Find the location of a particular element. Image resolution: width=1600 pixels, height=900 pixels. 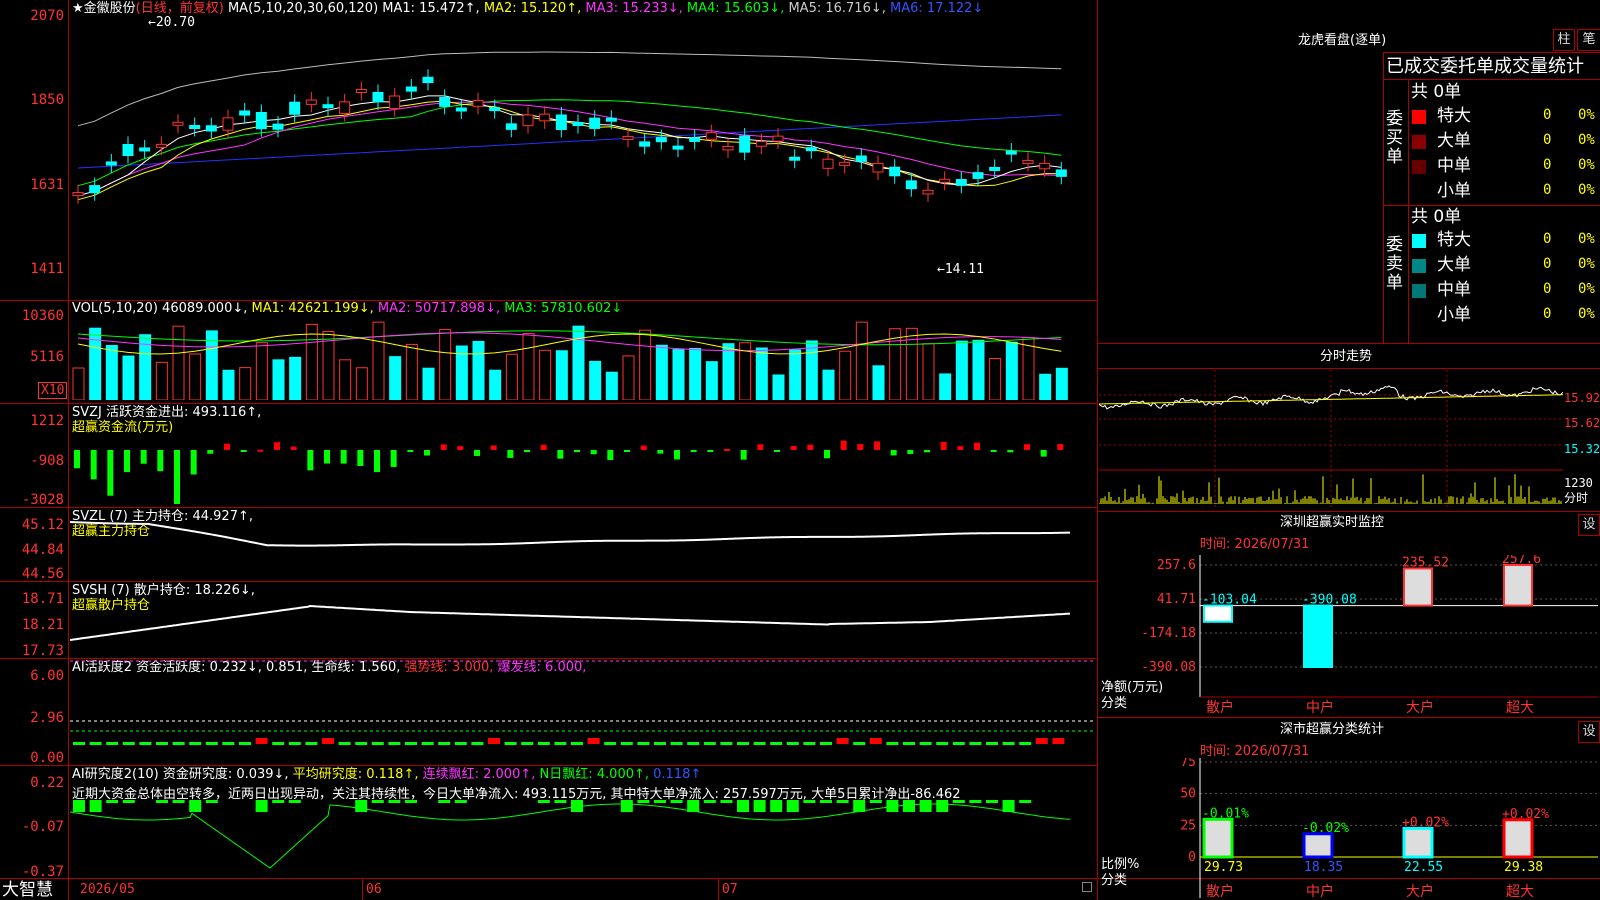

intraday-label: 分时 is located at coordinates (1576, 498).